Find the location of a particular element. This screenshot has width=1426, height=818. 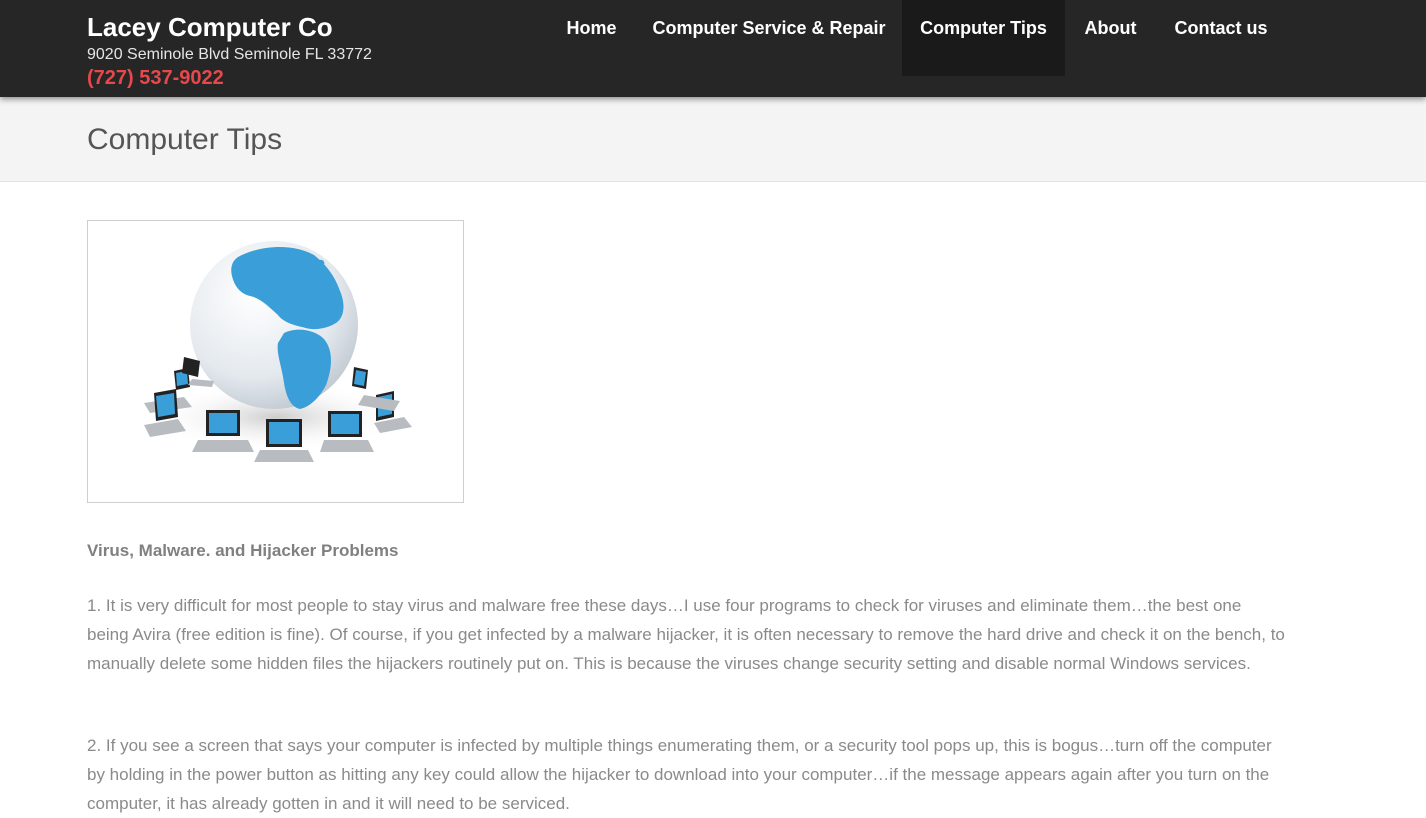

nav-computer-service-repair: Computer Service & Repair is located at coordinates (769, 38).